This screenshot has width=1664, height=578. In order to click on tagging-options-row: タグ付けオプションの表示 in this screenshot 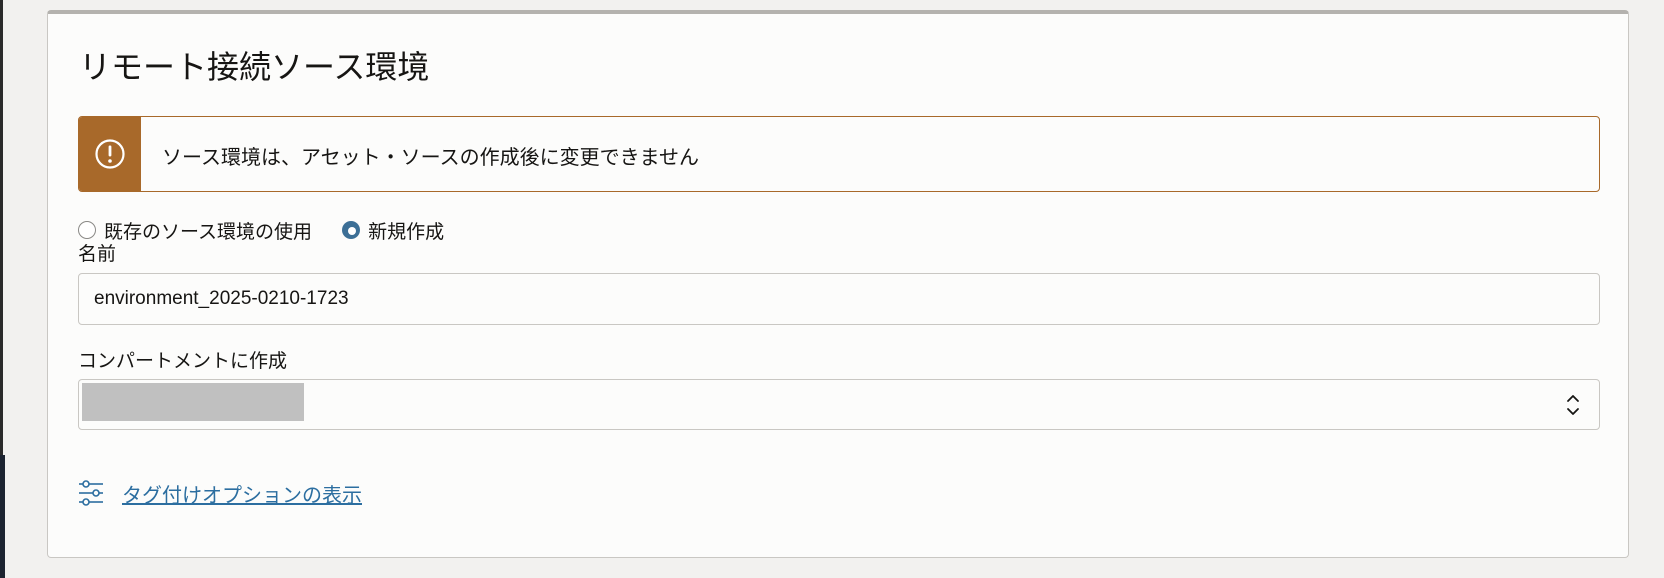, I will do `click(220, 493)`.